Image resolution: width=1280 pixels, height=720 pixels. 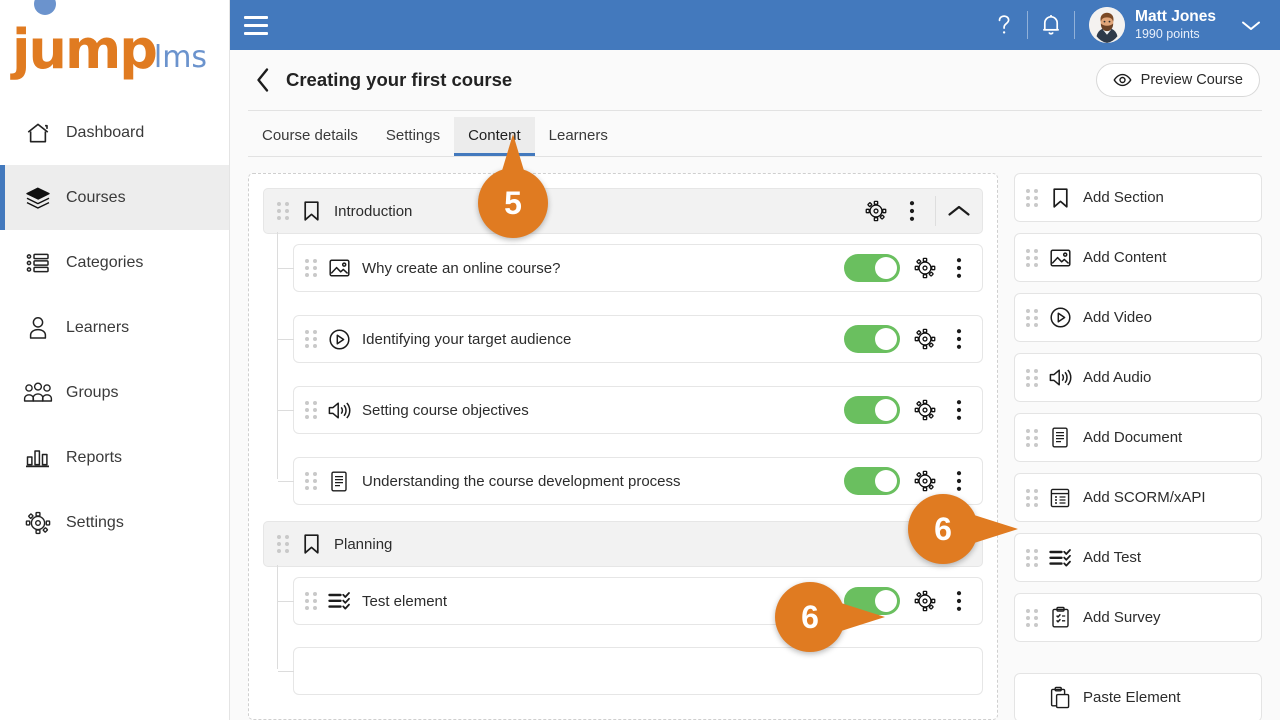 I want to click on add-audio-button: Add Audio, so click(x=1138, y=377).